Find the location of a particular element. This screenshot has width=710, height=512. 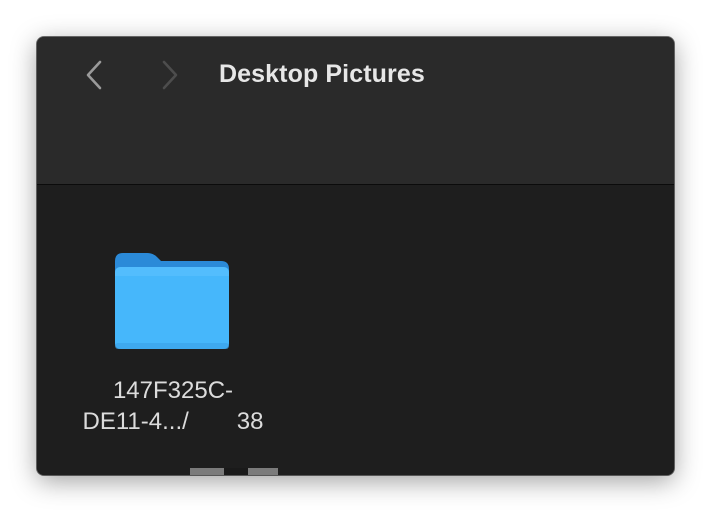

chevron-left-icon is located at coordinates (94, 75).